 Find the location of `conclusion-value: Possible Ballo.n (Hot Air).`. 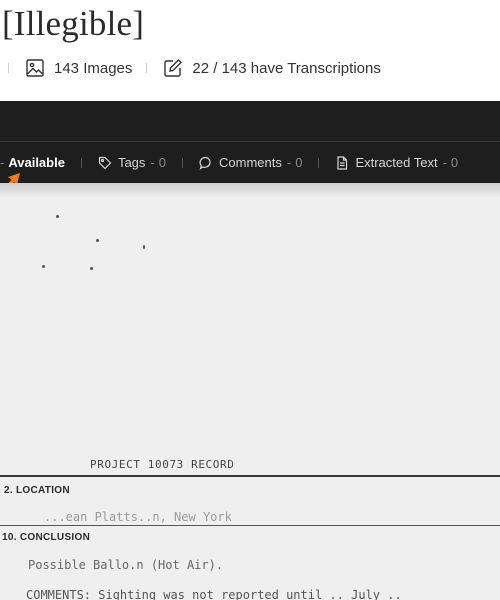

conclusion-value: Possible Ballo.n (Hot Air). is located at coordinates (126, 565).